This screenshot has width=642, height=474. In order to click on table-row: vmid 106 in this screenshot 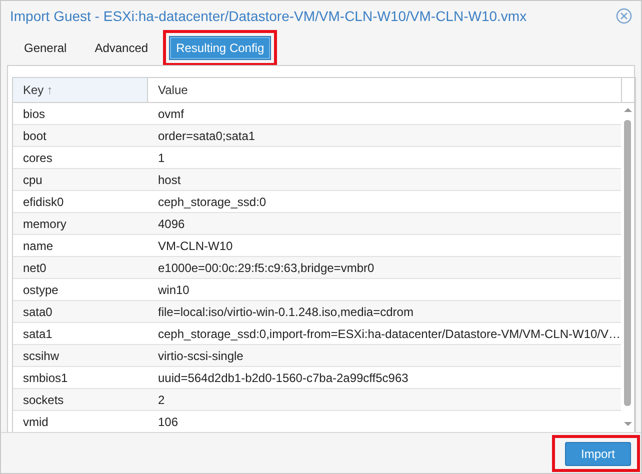, I will do `click(317, 421)`.